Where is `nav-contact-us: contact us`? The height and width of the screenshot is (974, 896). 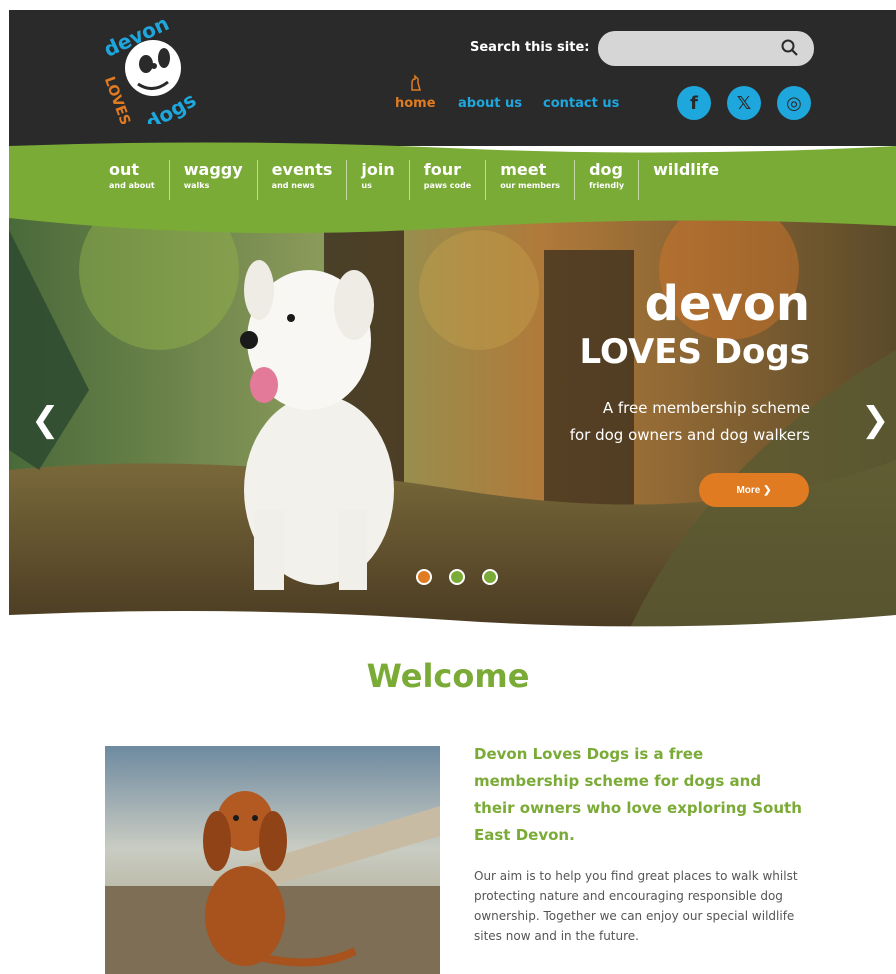
nav-contact-us: contact us is located at coordinates (581, 103).